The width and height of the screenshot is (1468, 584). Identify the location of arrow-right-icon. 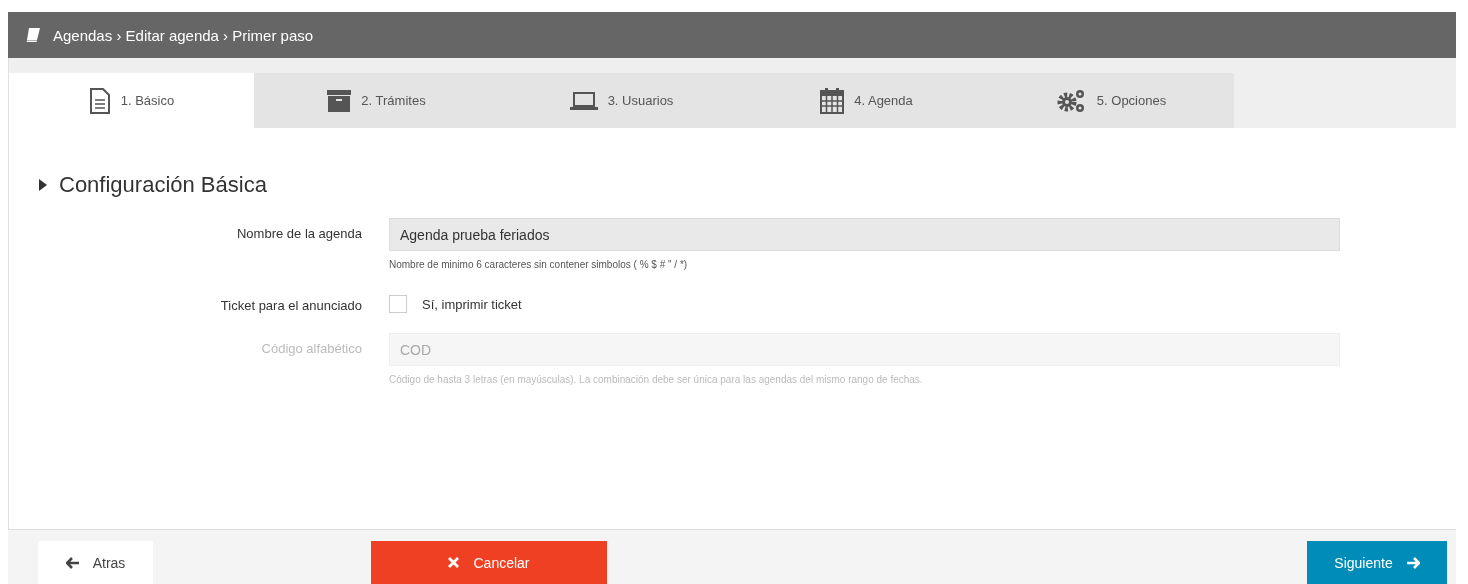
(1413, 562).